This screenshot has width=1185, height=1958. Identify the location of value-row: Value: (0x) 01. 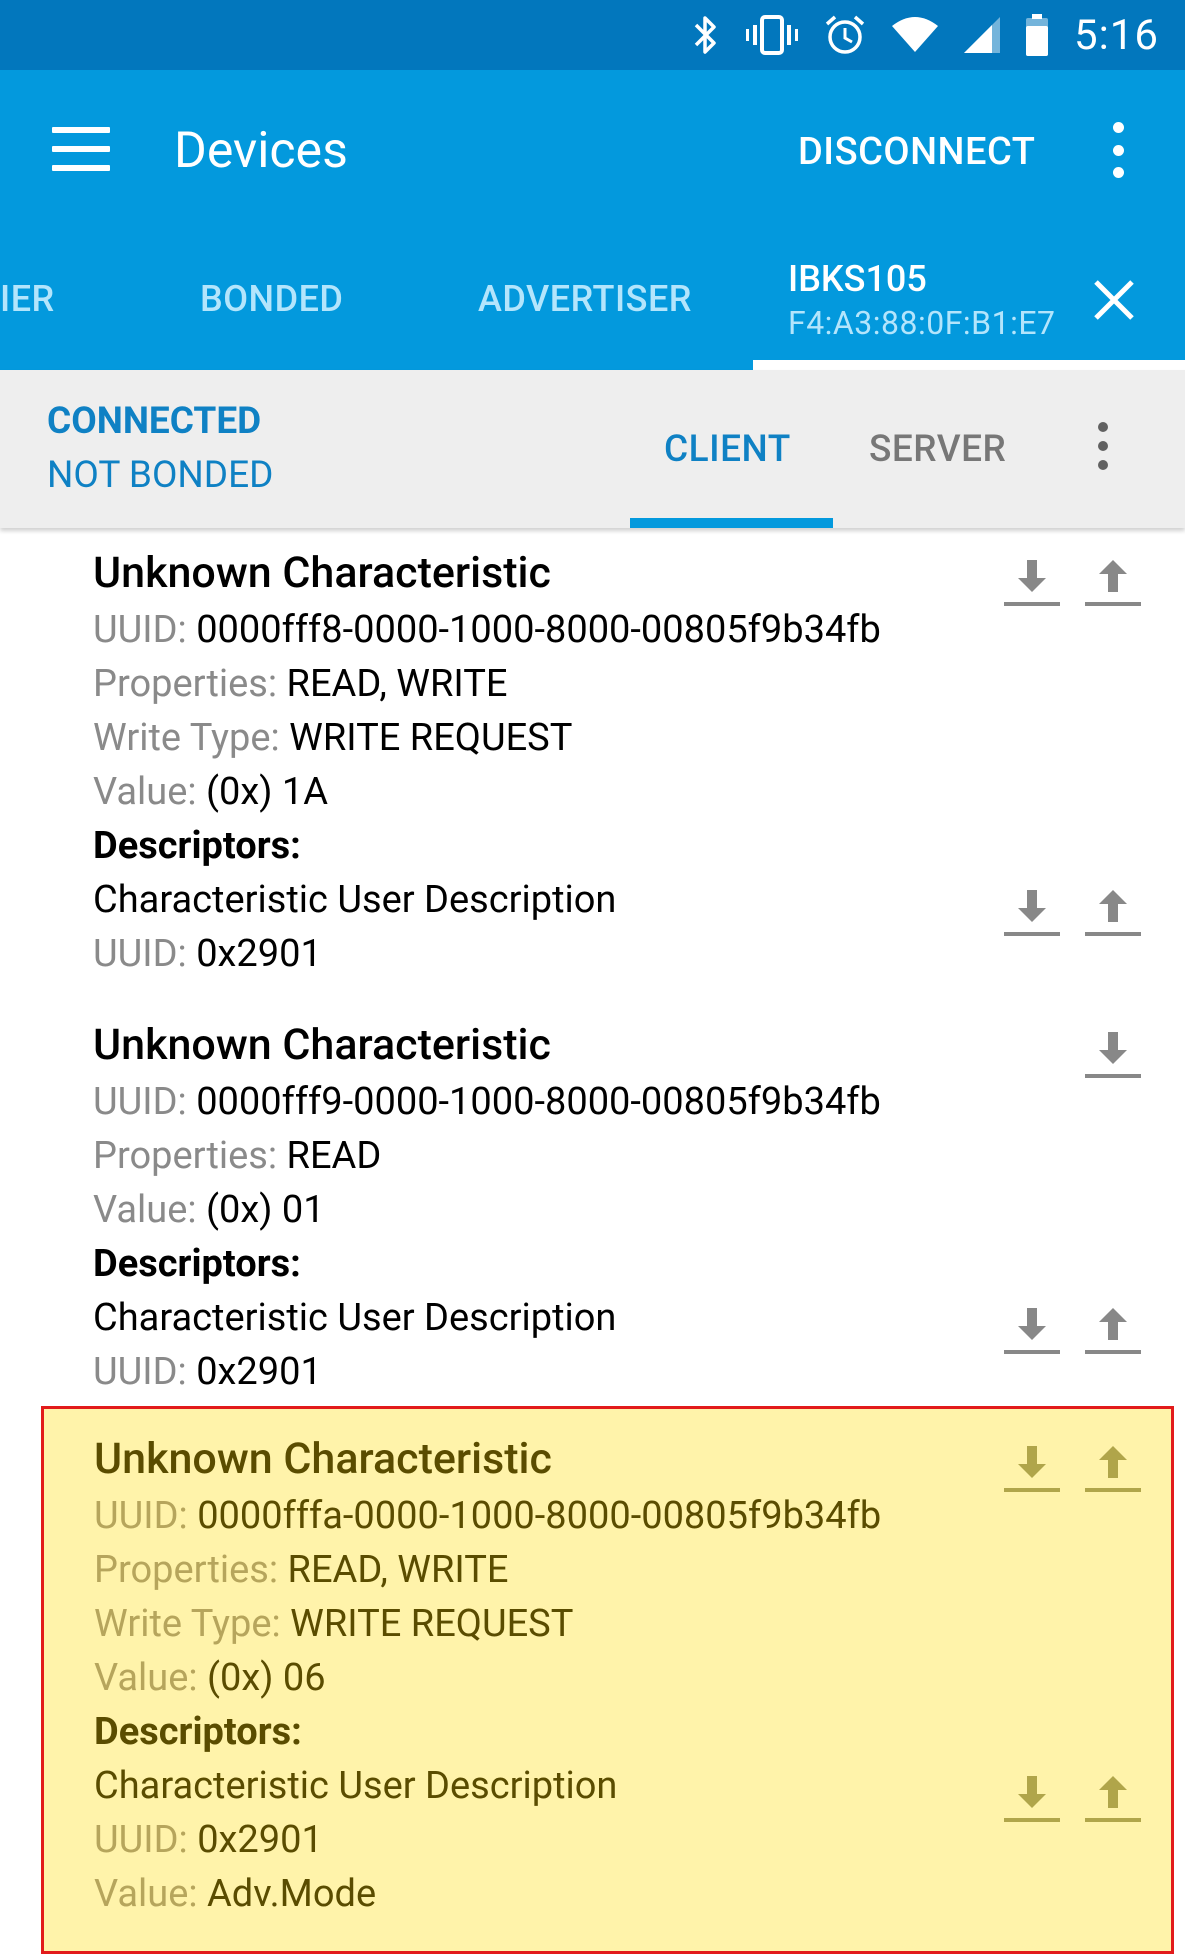
(209, 1210).